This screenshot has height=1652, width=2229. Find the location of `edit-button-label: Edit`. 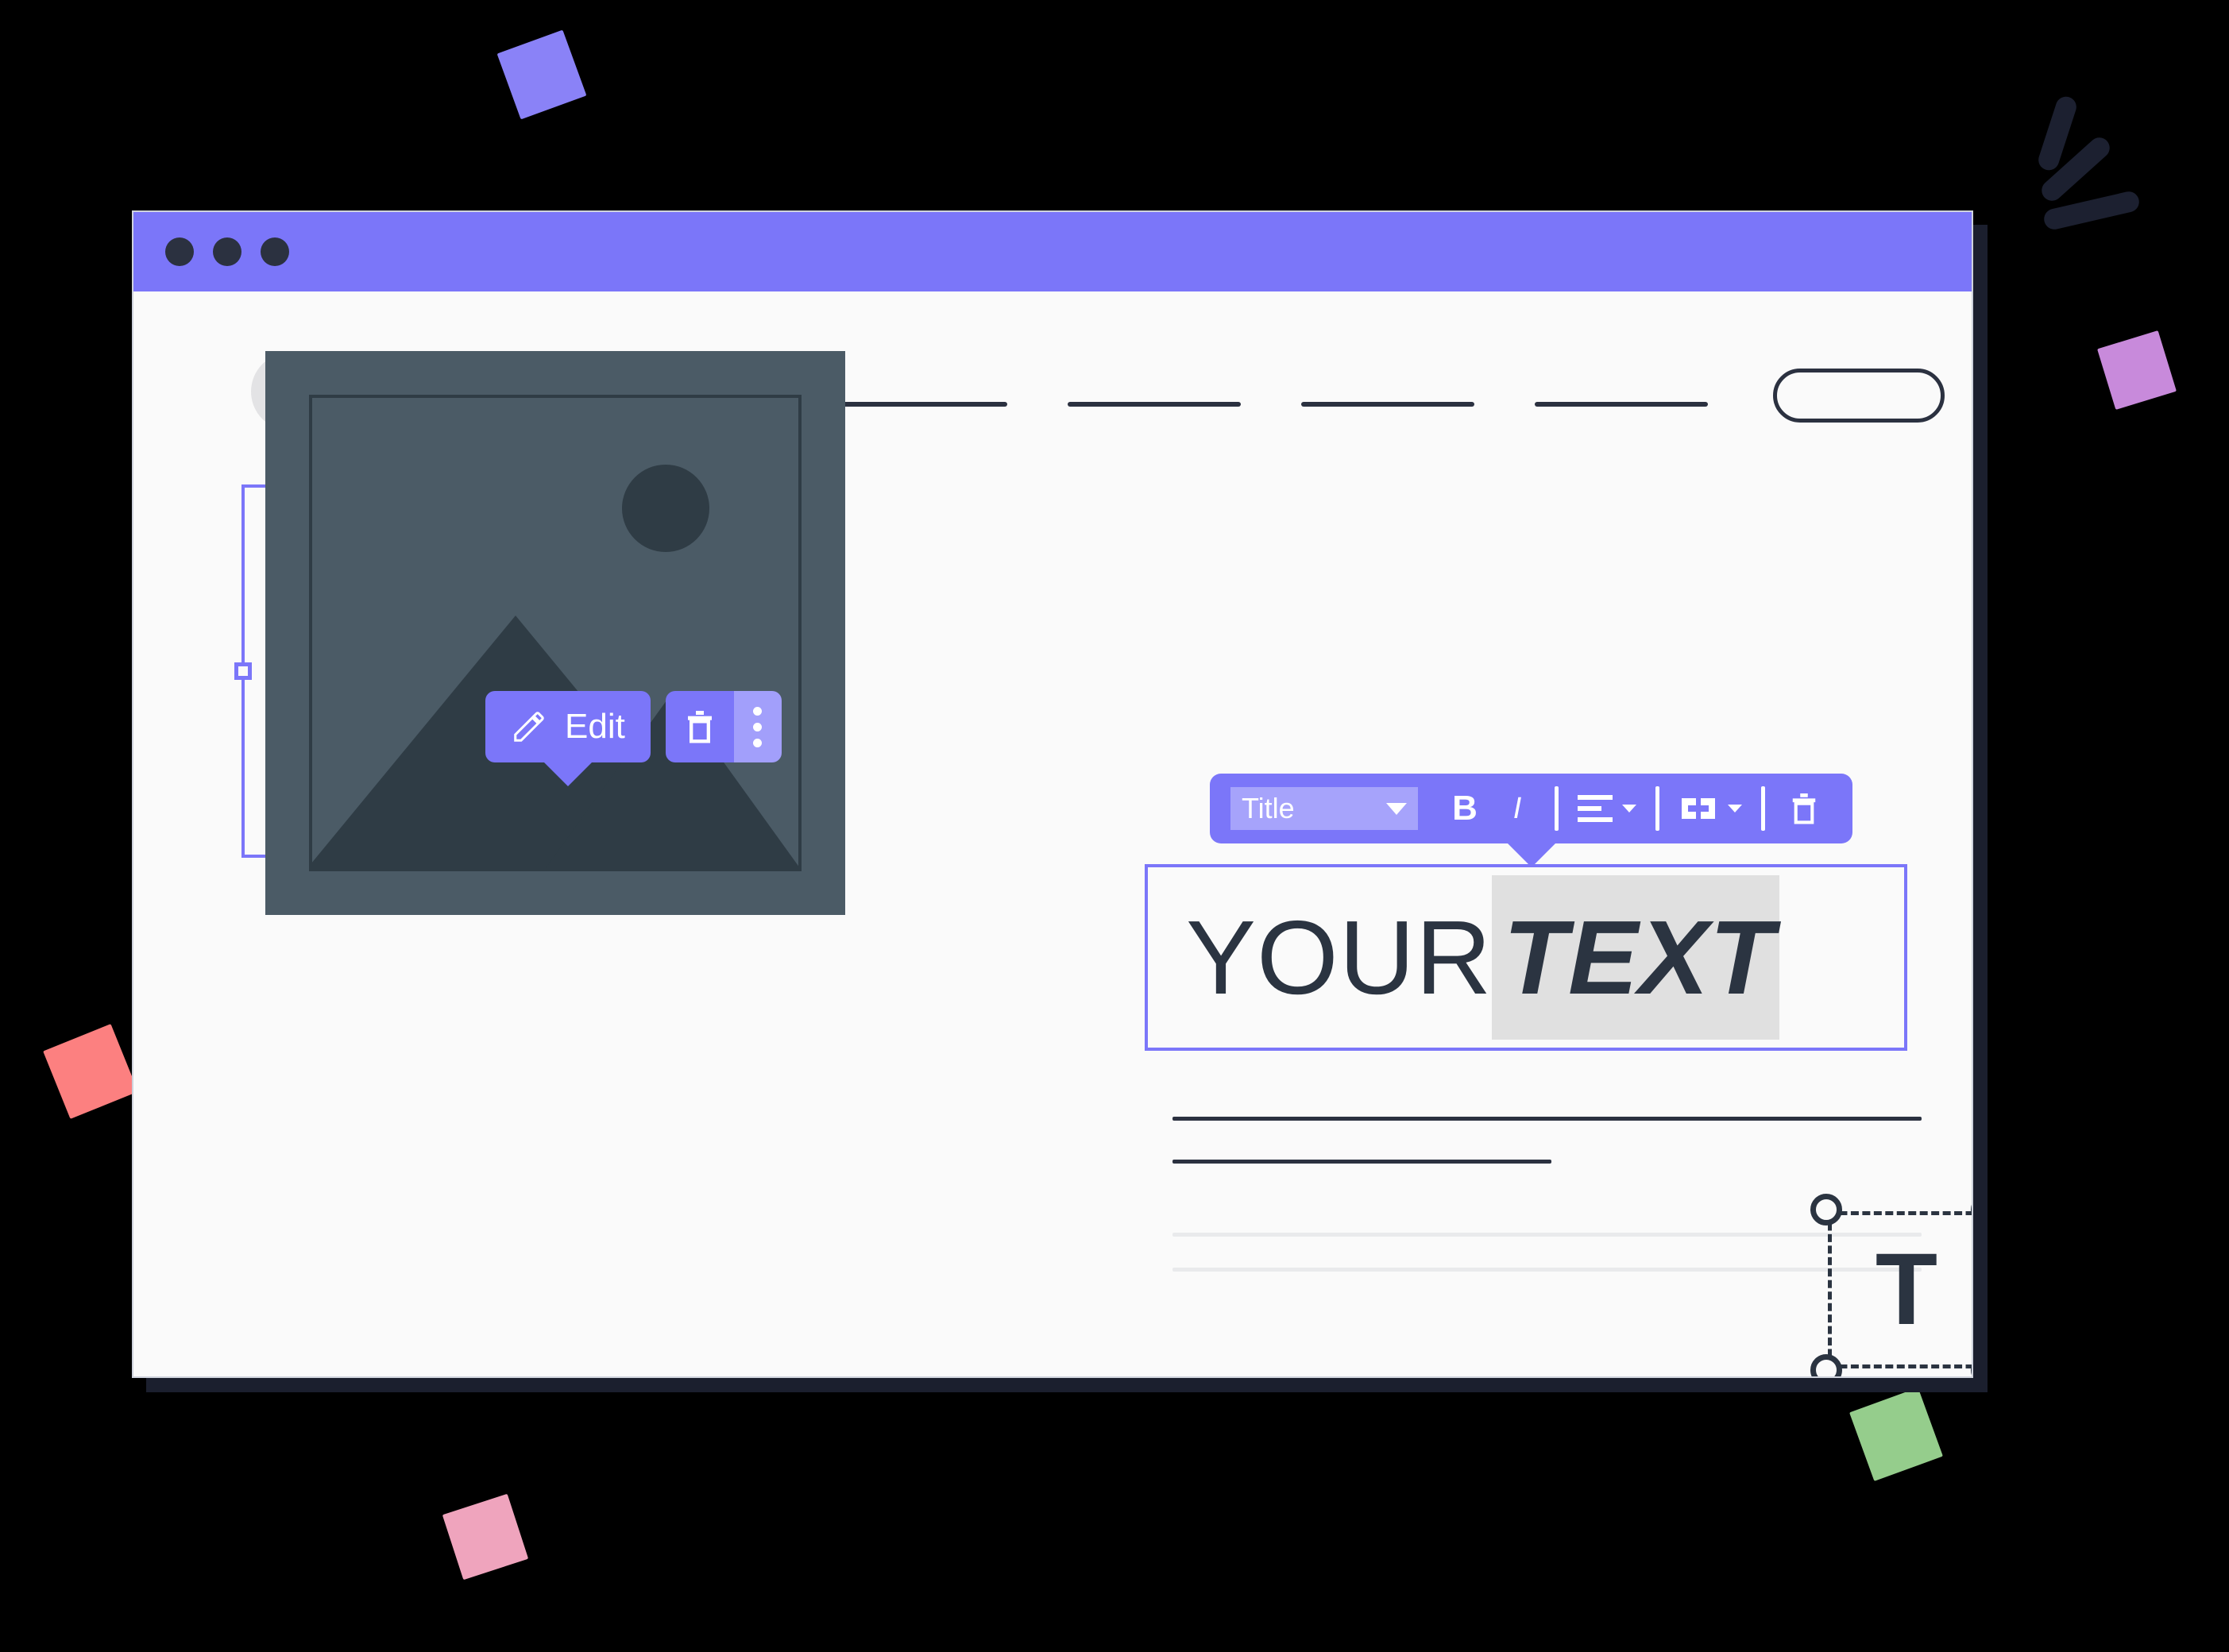

edit-button-label: Edit is located at coordinates (595, 726).